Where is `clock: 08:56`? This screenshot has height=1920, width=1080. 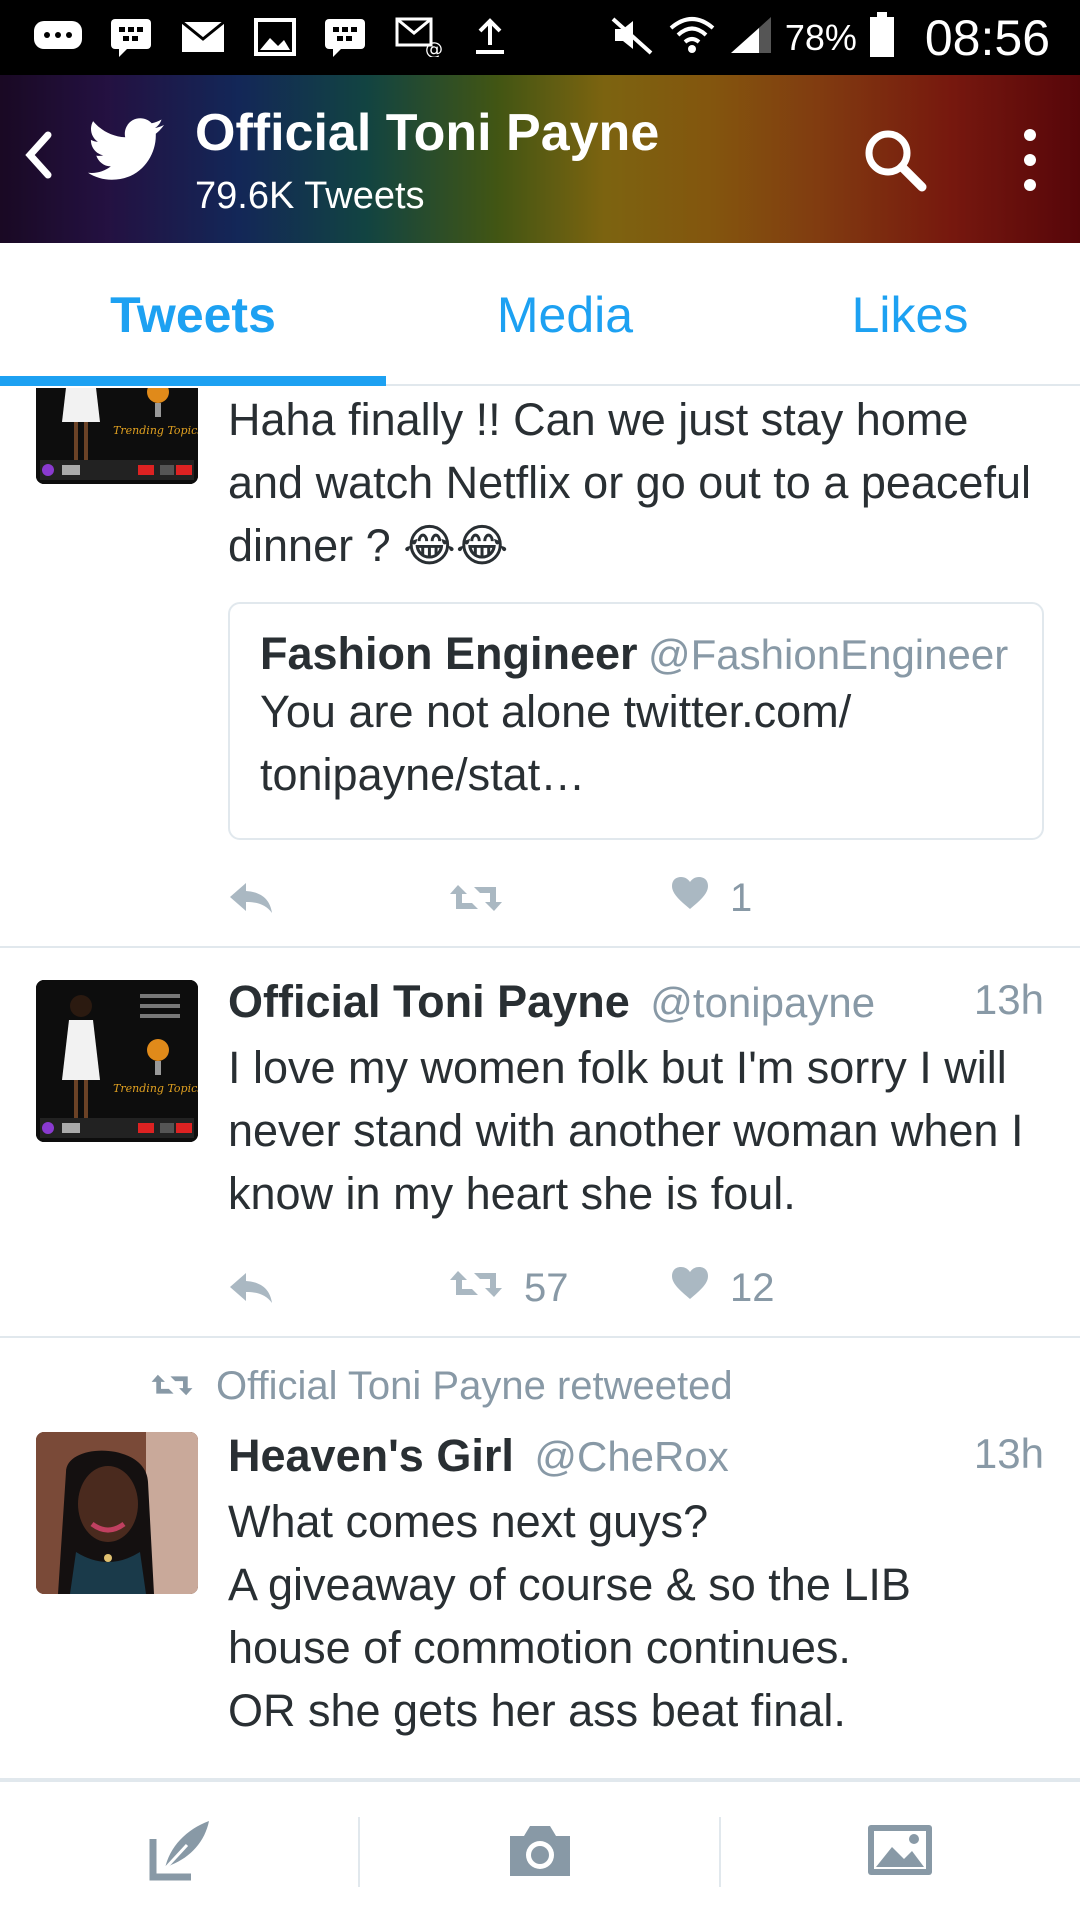 clock: 08:56 is located at coordinates (987, 37).